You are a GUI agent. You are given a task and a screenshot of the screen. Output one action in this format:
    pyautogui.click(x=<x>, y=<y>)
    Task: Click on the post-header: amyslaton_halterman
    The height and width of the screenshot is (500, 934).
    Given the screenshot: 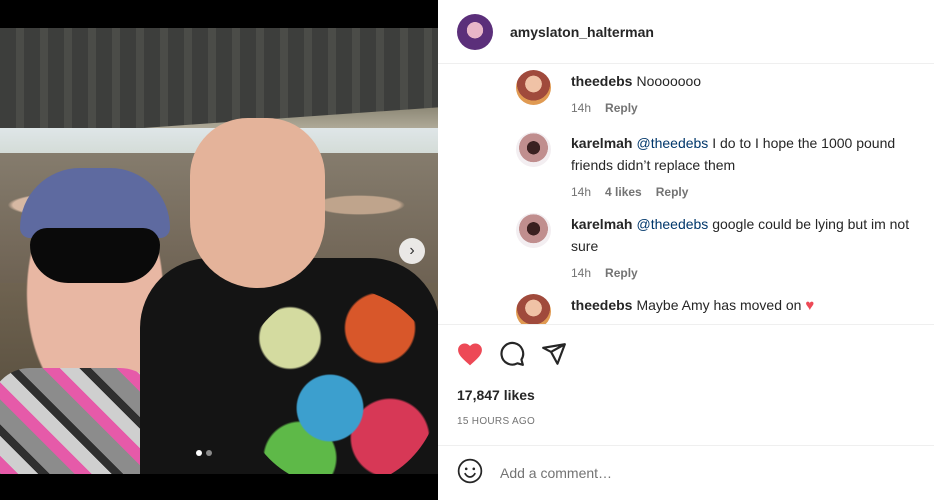 What is the action you would take?
    pyautogui.click(x=686, y=32)
    